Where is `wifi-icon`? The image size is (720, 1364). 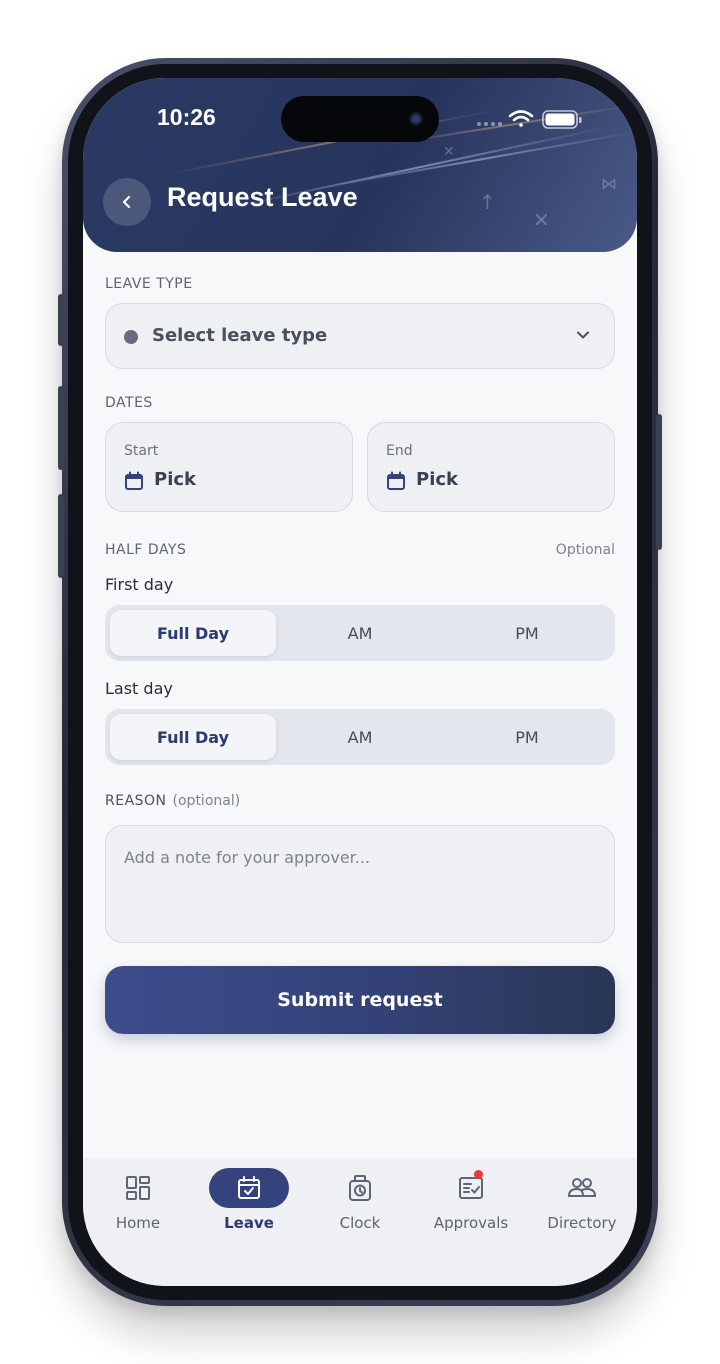
wifi-icon is located at coordinates (521, 118).